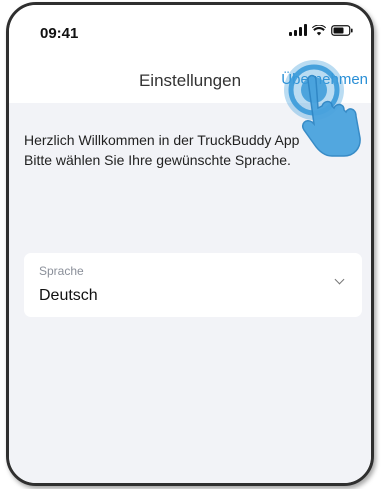 The height and width of the screenshot is (489, 382). Describe the element at coordinates (193, 285) in the screenshot. I see `language-select: Sprache Deutsch` at that location.